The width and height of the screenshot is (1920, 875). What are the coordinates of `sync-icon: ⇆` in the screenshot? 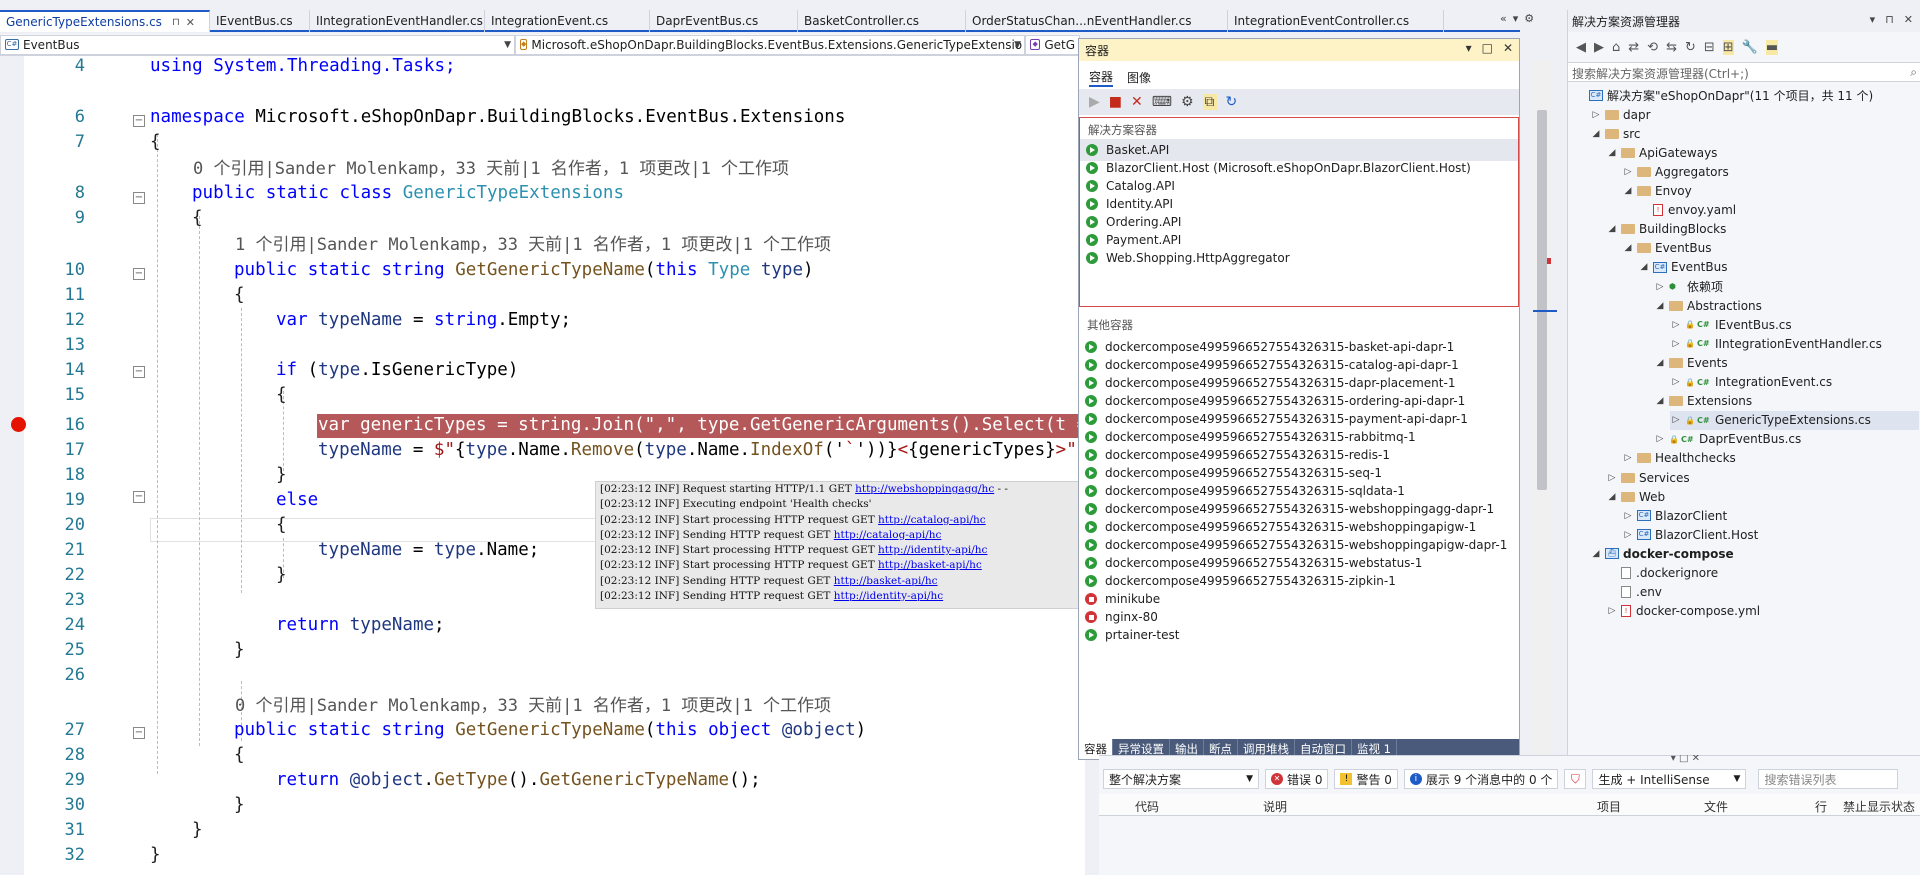 It's located at (1671, 47).